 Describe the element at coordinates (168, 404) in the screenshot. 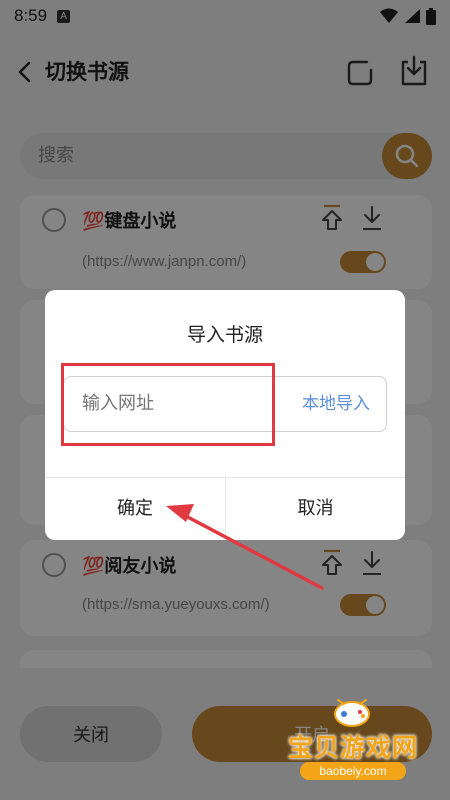

I see `annotation-highlight-box` at that location.